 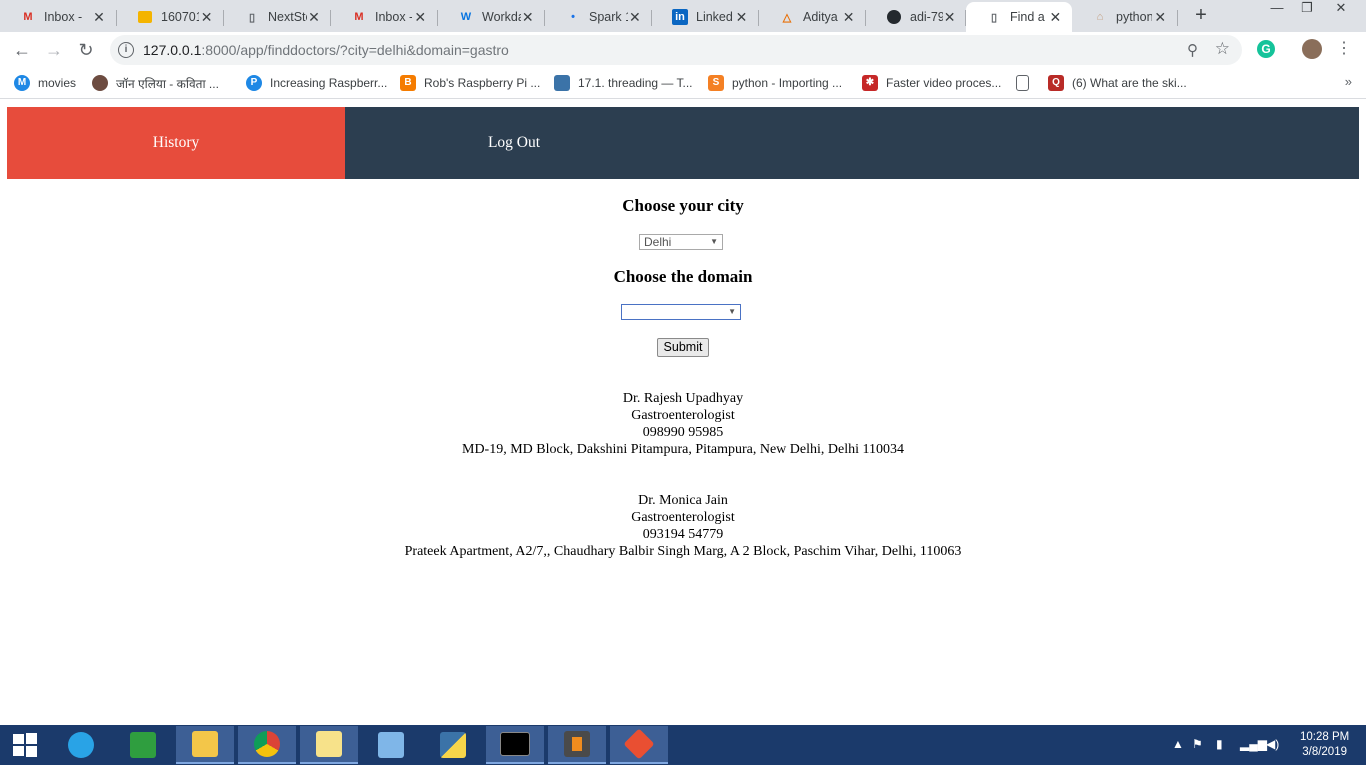 What do you see at coordinates (359, 17) in the screenshot?
I see `gmail-icon: M` at bounding box center [359, 17].